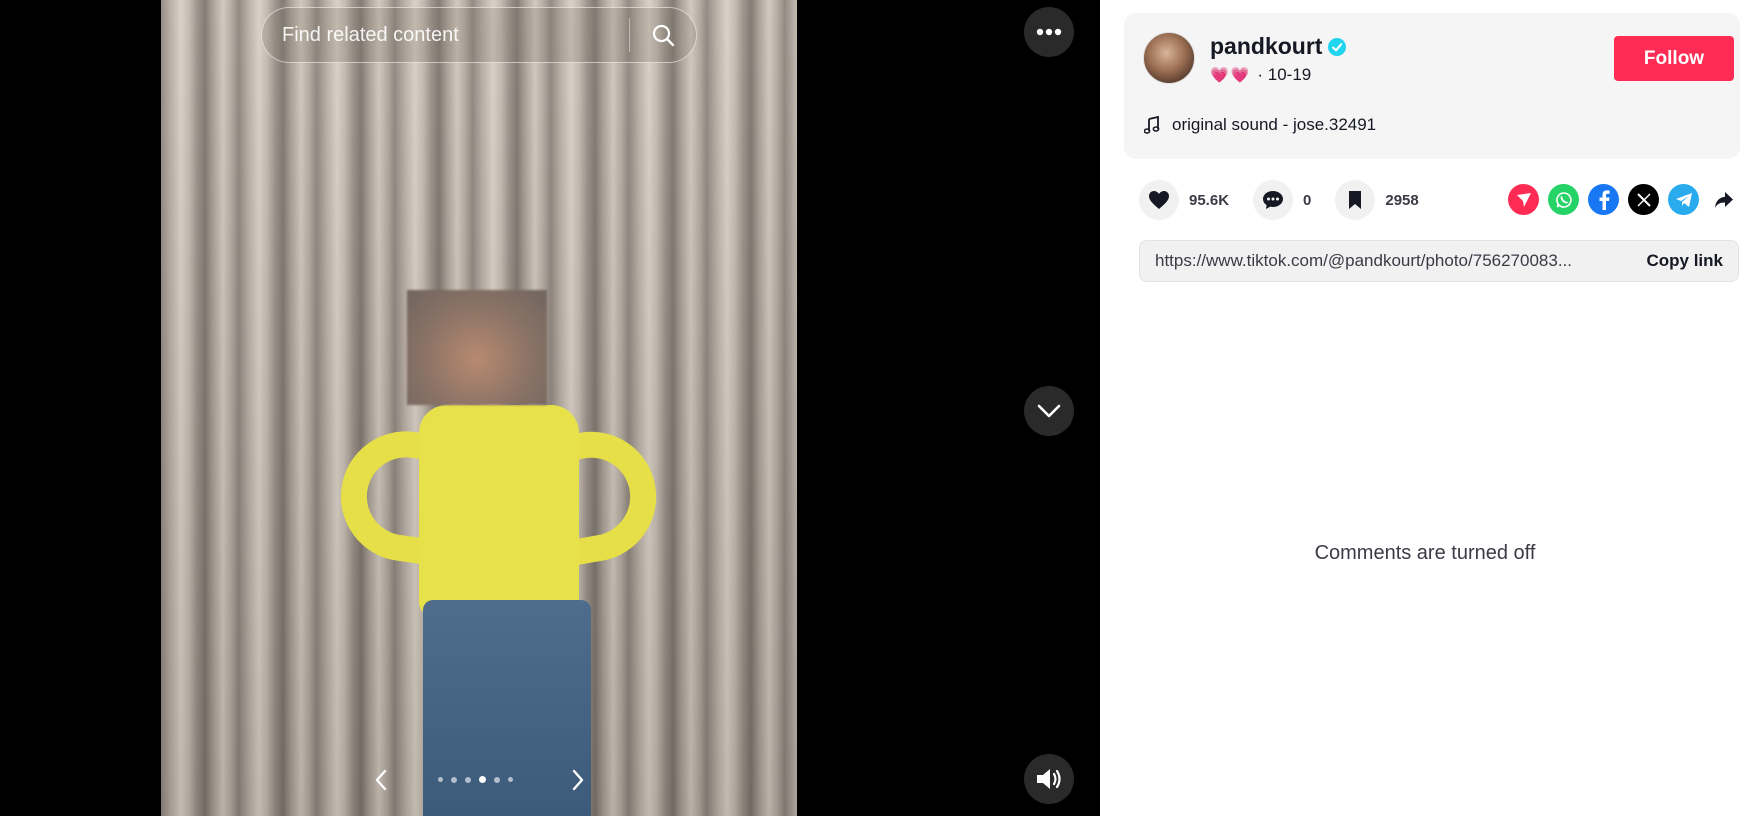 The height and width of the screenshot is (816, 1750). What do you see at coordinates (1274, 125) in the screenshot?
I see `music-title: original sound - jose.32491` at bounding box center [1274, 125].